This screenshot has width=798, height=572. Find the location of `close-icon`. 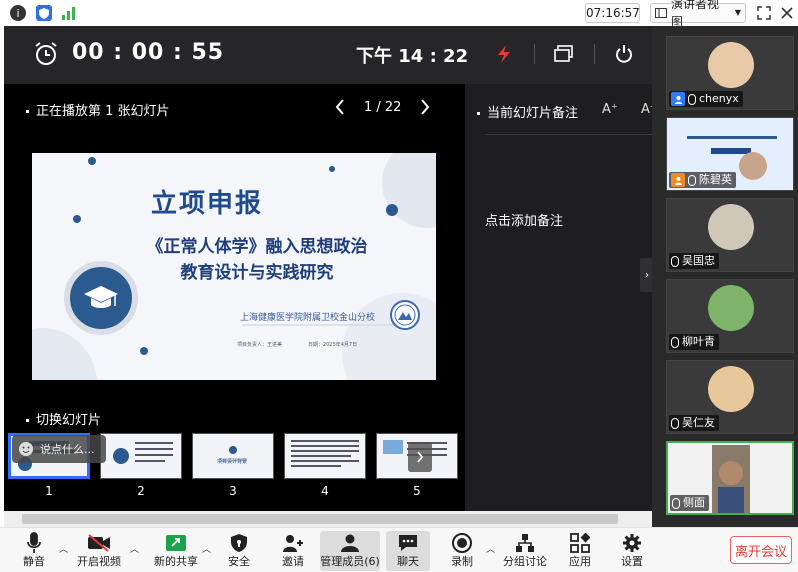

close-icon is located at coordinates (787, 13).